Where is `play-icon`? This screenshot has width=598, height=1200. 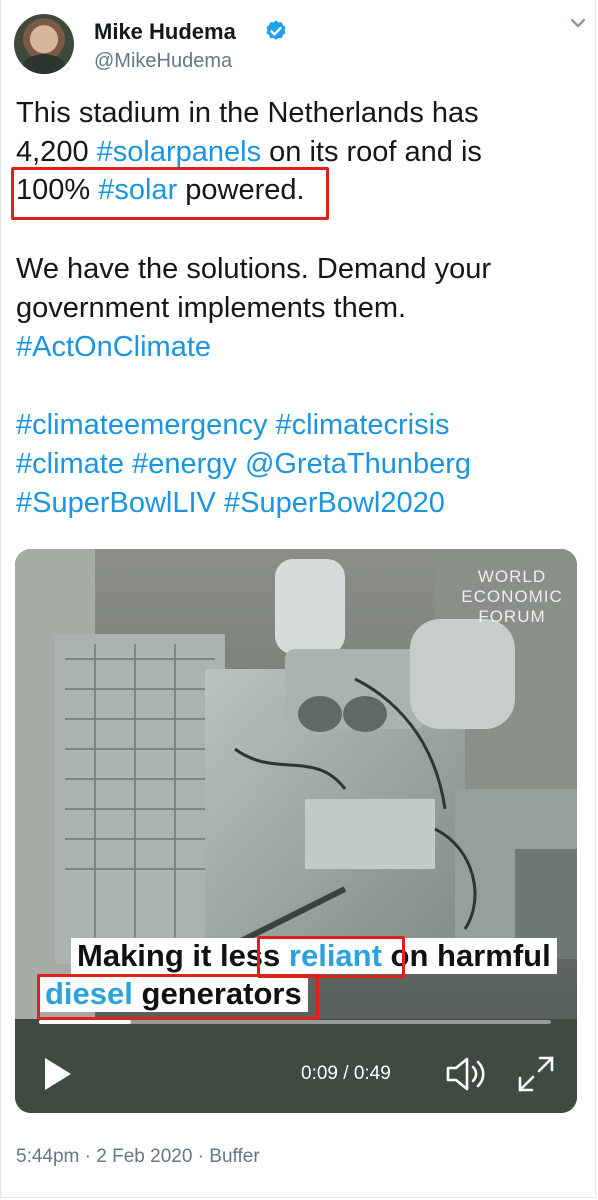
play-icon is located at coordinates (58, 1074).